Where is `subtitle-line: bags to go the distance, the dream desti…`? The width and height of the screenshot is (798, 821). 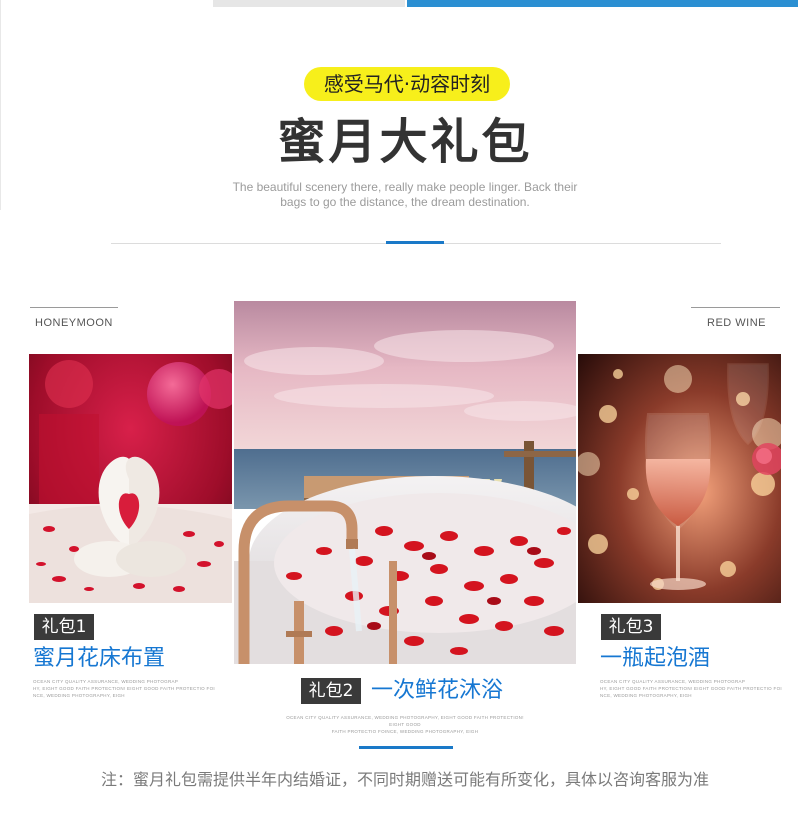
subtitle-line: bags to go the distance, the dream desti… is located at coordinates (405, 202).